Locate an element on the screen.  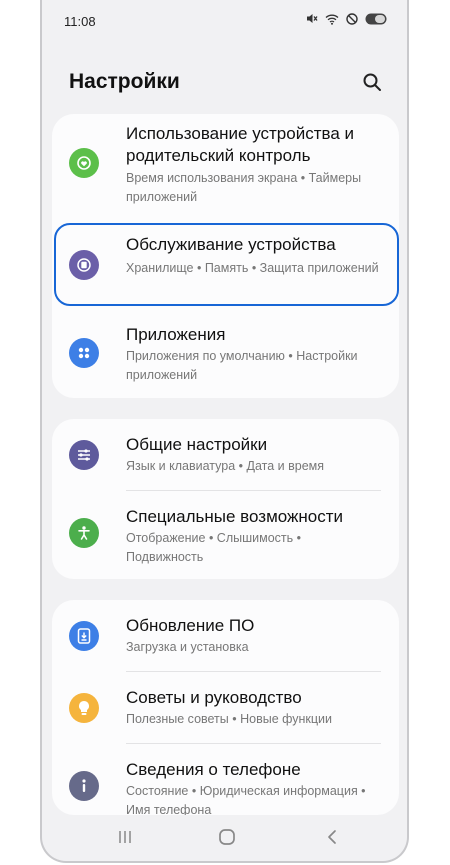
tips-icon is located at coordinates (84, 708).